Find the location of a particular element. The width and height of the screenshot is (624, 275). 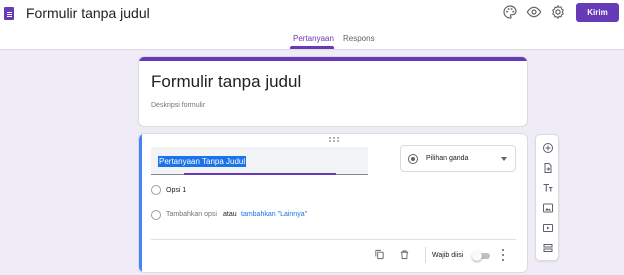

form-description-field: Deskripsi formulir is located at coordinates (178, 105).